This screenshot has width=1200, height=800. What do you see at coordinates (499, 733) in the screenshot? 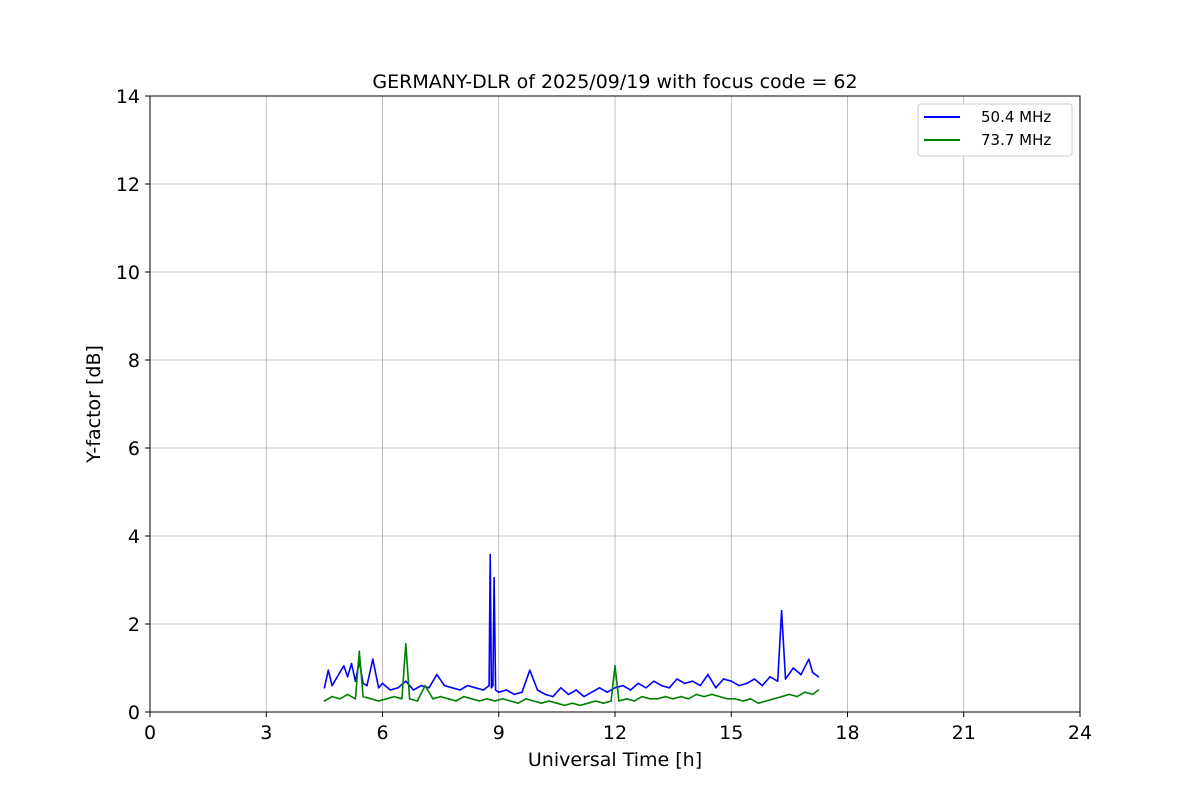
I see `x-tick-label: 9` at bounding box center [499, 733].